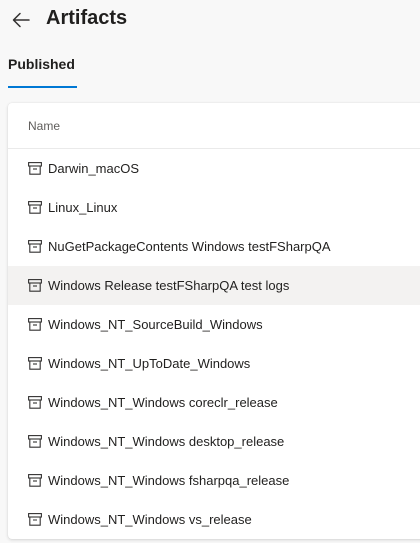 The height and width of the screenshot is (543, 420). Describe the element at coordinates (169, 285) in the screenshot. I see `artifact-name: Windows Release testFSharpQA test logs` at that location.